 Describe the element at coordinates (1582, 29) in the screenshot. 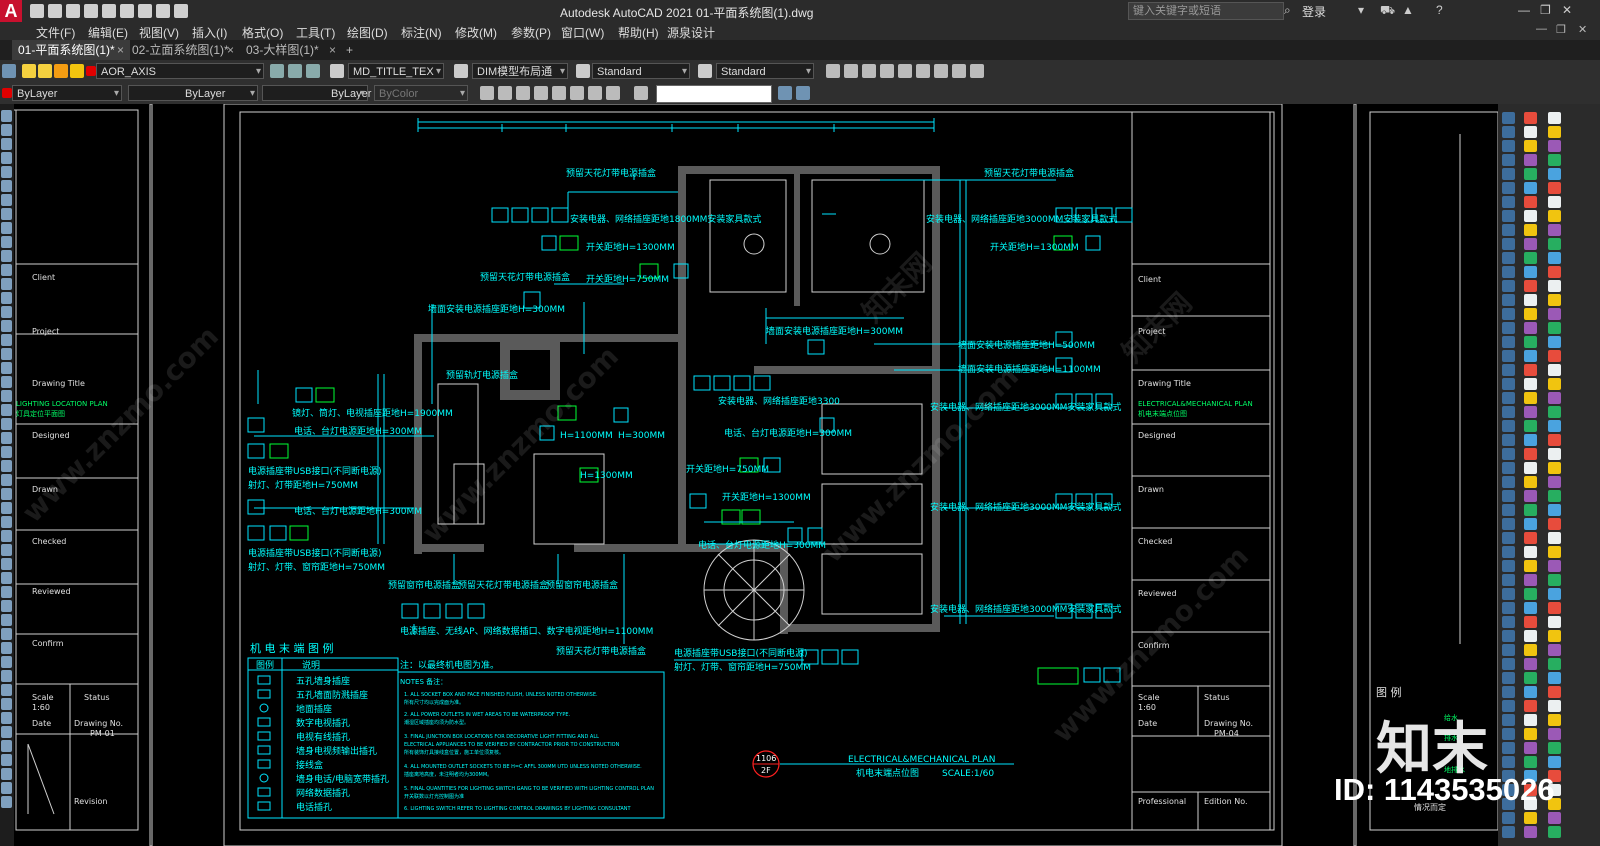

I see `menu-close-icon: ✕` at that location.